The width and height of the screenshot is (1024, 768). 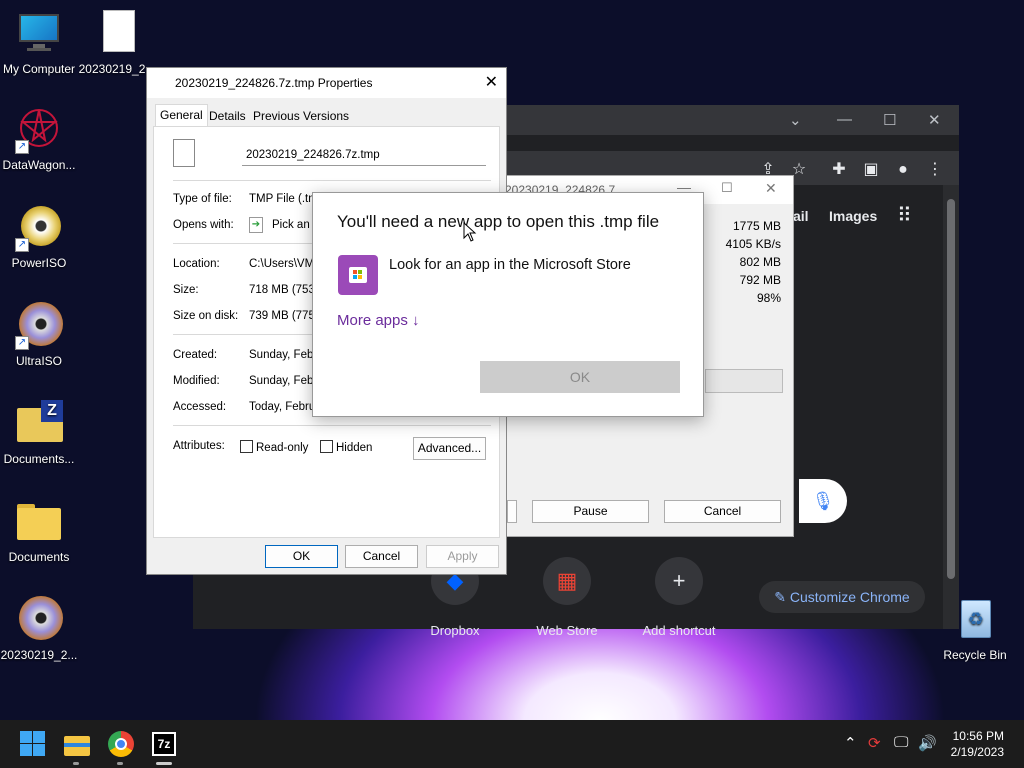 What do you see at coordinates (364, 156) in the screenshot?
I see `filename-field: 20230219_224826.7z.tmp` at bounding box center [364, 156].